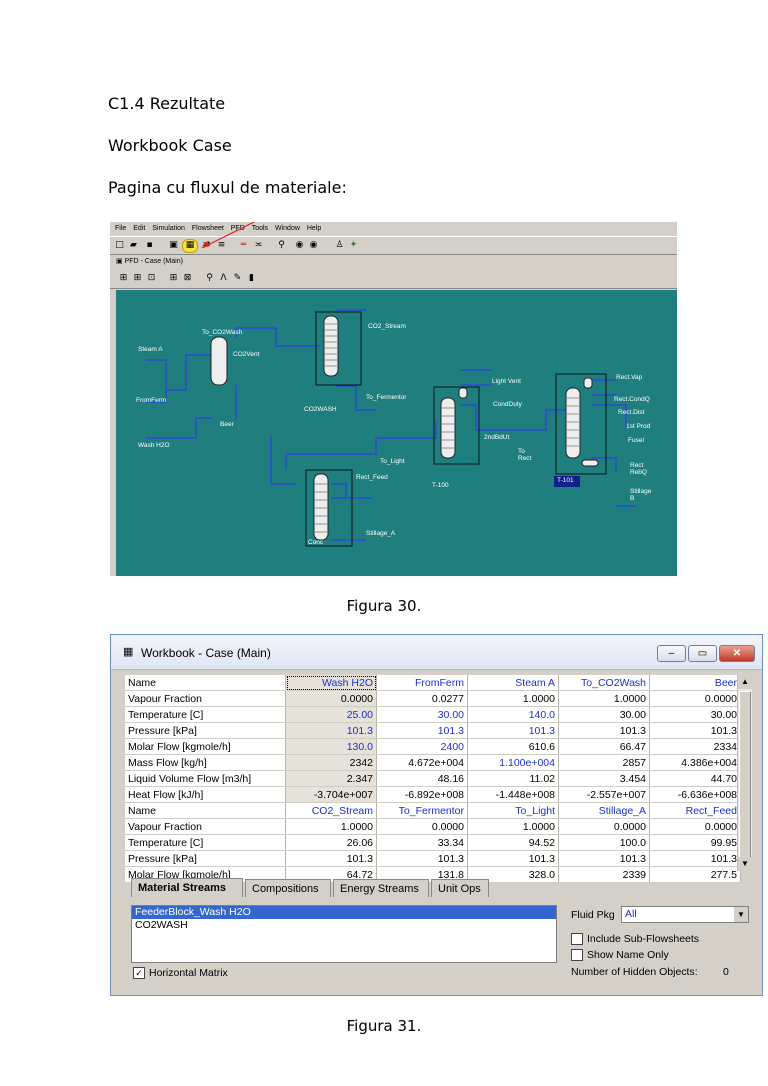 This screenshot has width=768, height=1086. Describe the element at coordinates (331, 778) in the screenshot. I see `table-cell: 2.347` at that location.